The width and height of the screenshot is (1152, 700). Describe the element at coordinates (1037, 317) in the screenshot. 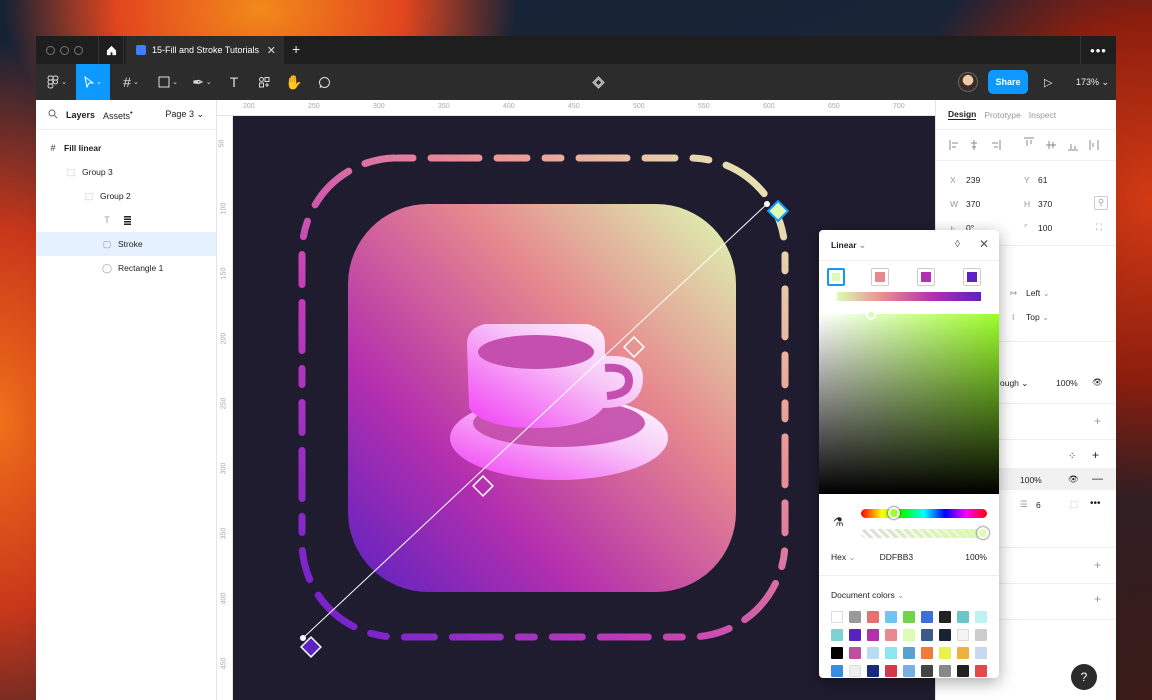

I see `vertical-constraint-select: Top ⌄` at that location.